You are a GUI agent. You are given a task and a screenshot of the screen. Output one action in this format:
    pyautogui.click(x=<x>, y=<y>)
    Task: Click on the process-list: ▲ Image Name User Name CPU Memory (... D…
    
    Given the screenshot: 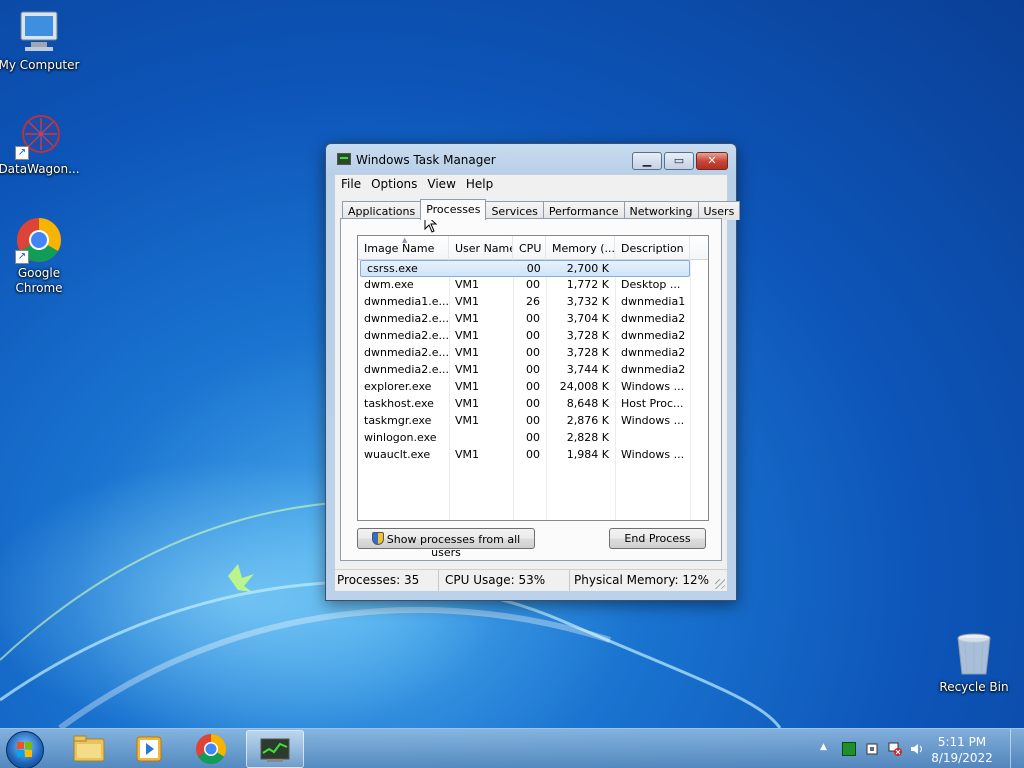 What is the action you would take?
    pyautogui.click(x=533, y=378)
    